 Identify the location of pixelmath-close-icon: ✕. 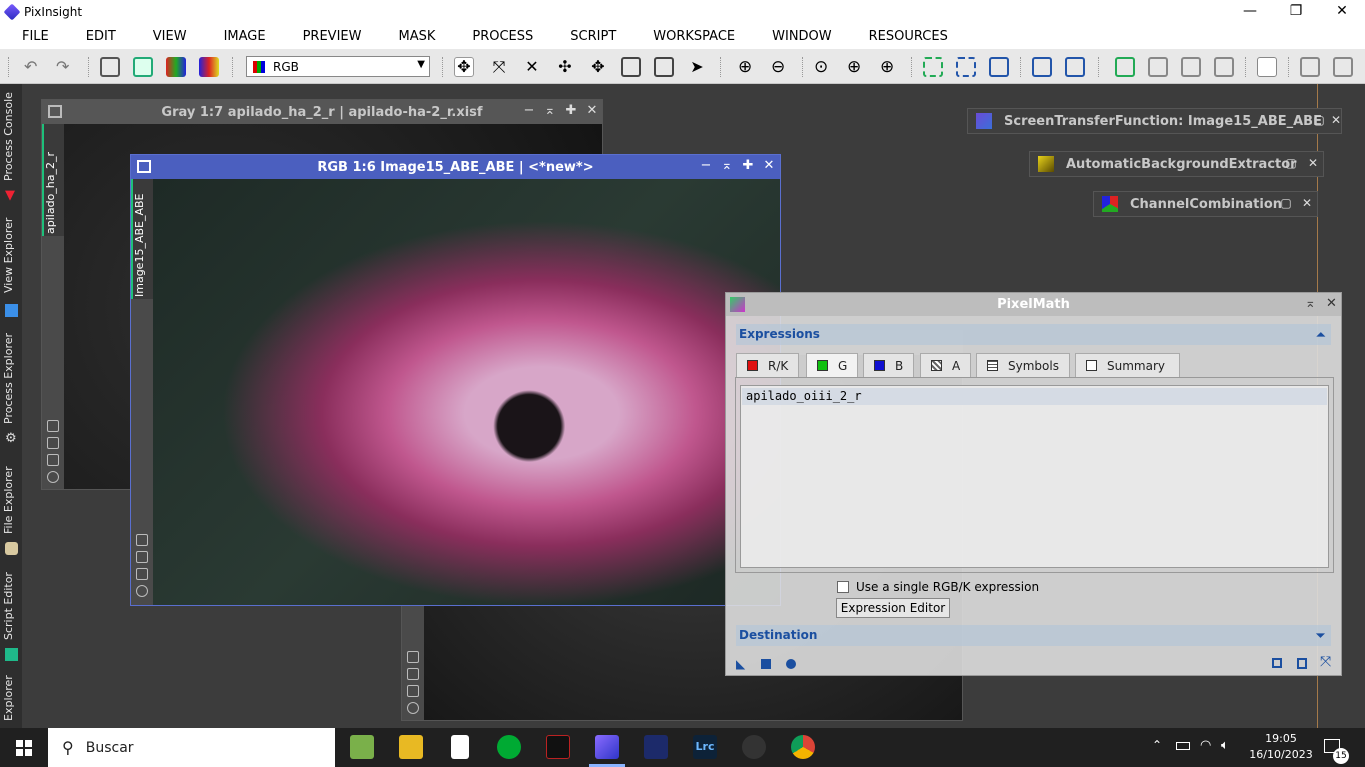
(1331, 303).